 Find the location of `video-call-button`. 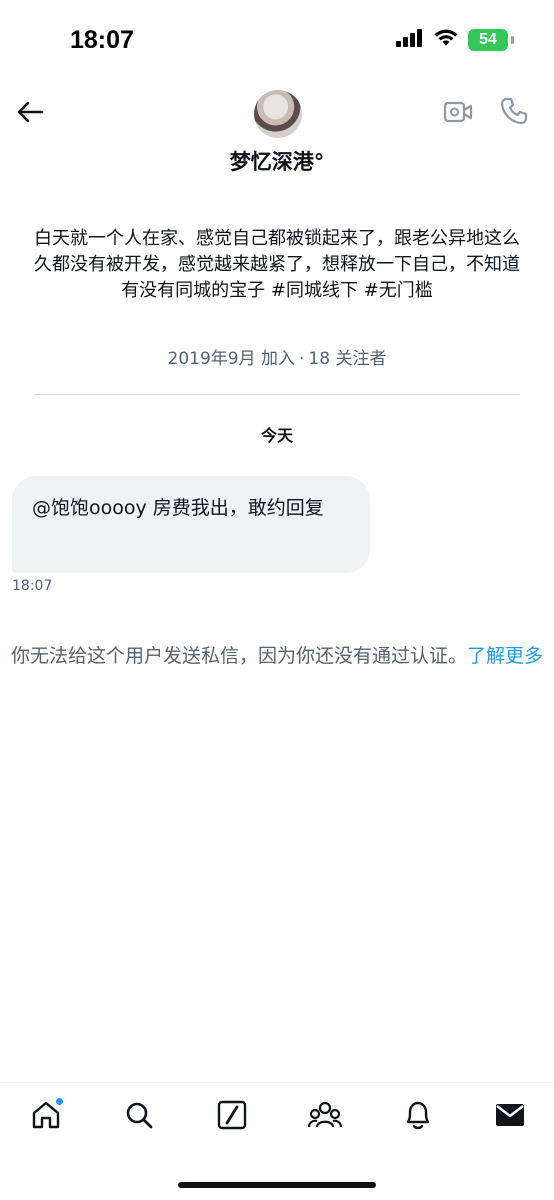

video-call-button is located at coordinates (458, 114).